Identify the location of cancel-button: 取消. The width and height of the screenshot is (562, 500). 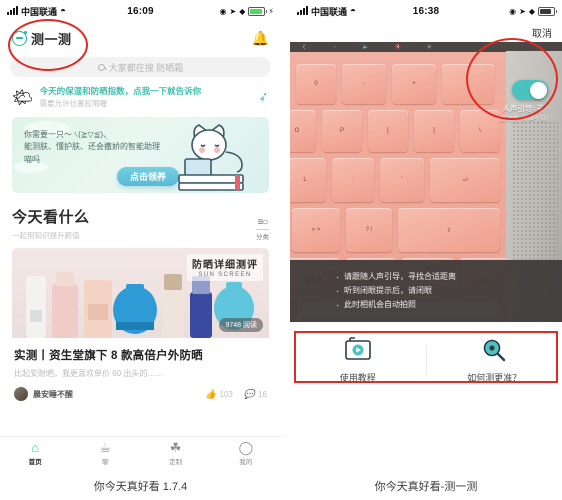
(542, 32).